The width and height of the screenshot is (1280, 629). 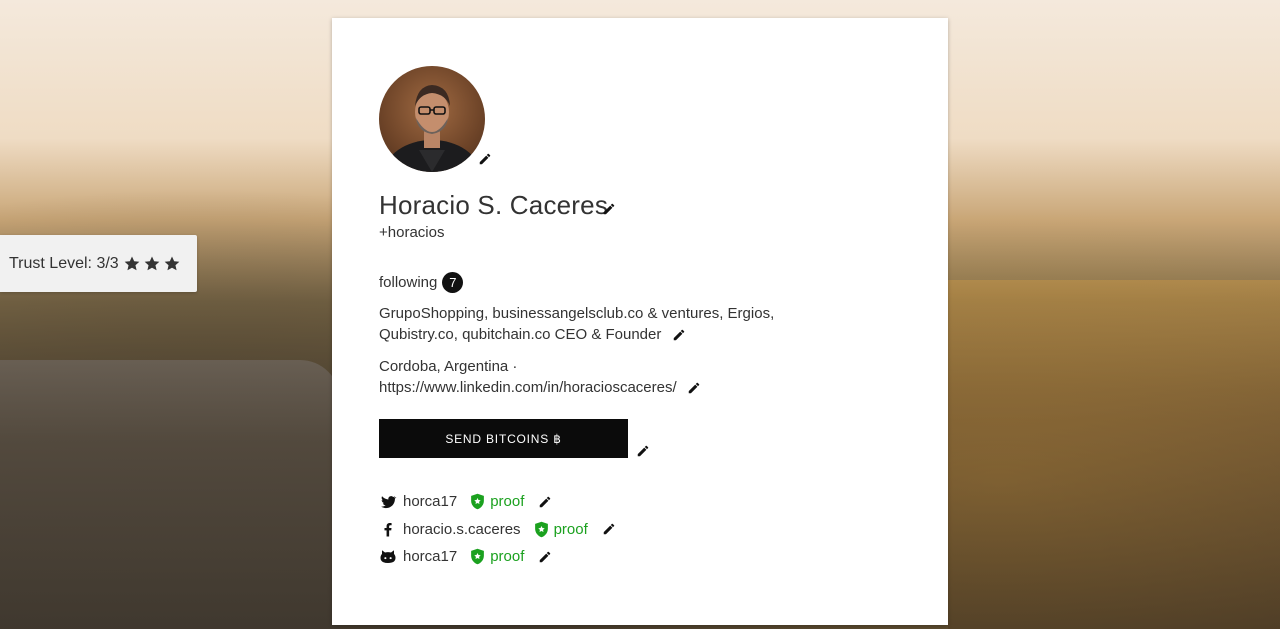 What do you see at coordinates (545, 502) in the screenshot?
I see `edit-twitter-proof-icon` at bounding box center [545, 502].